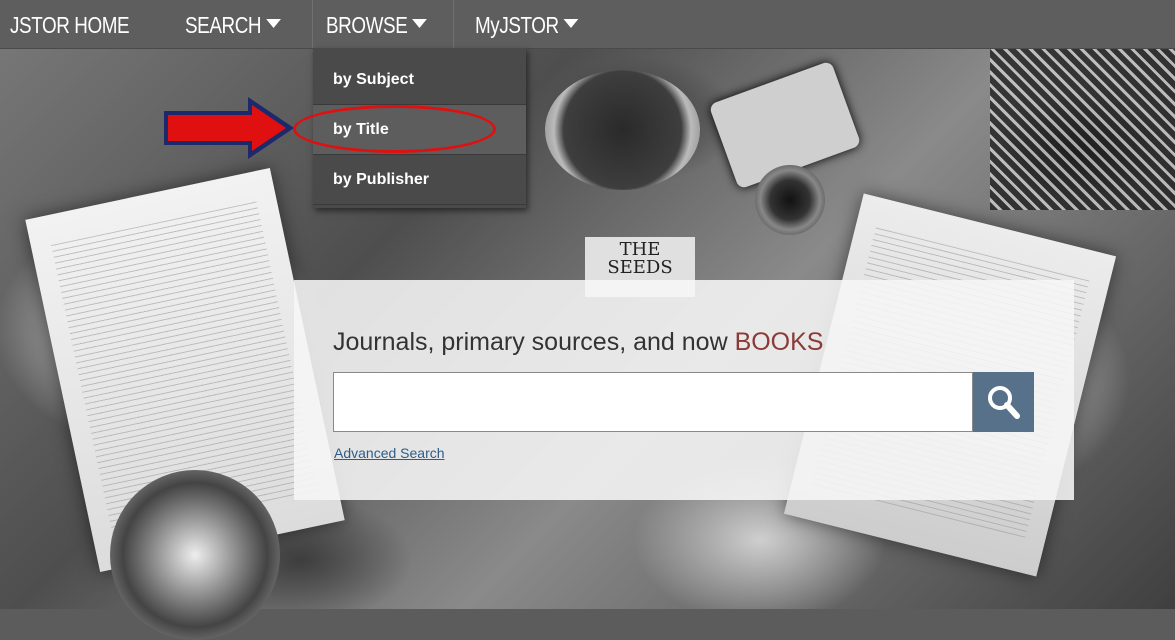 This screenshot has width=1175, height=640. I want to click on search-headline: Journals, primary sources, and now BOOKS, so click(578, 342).